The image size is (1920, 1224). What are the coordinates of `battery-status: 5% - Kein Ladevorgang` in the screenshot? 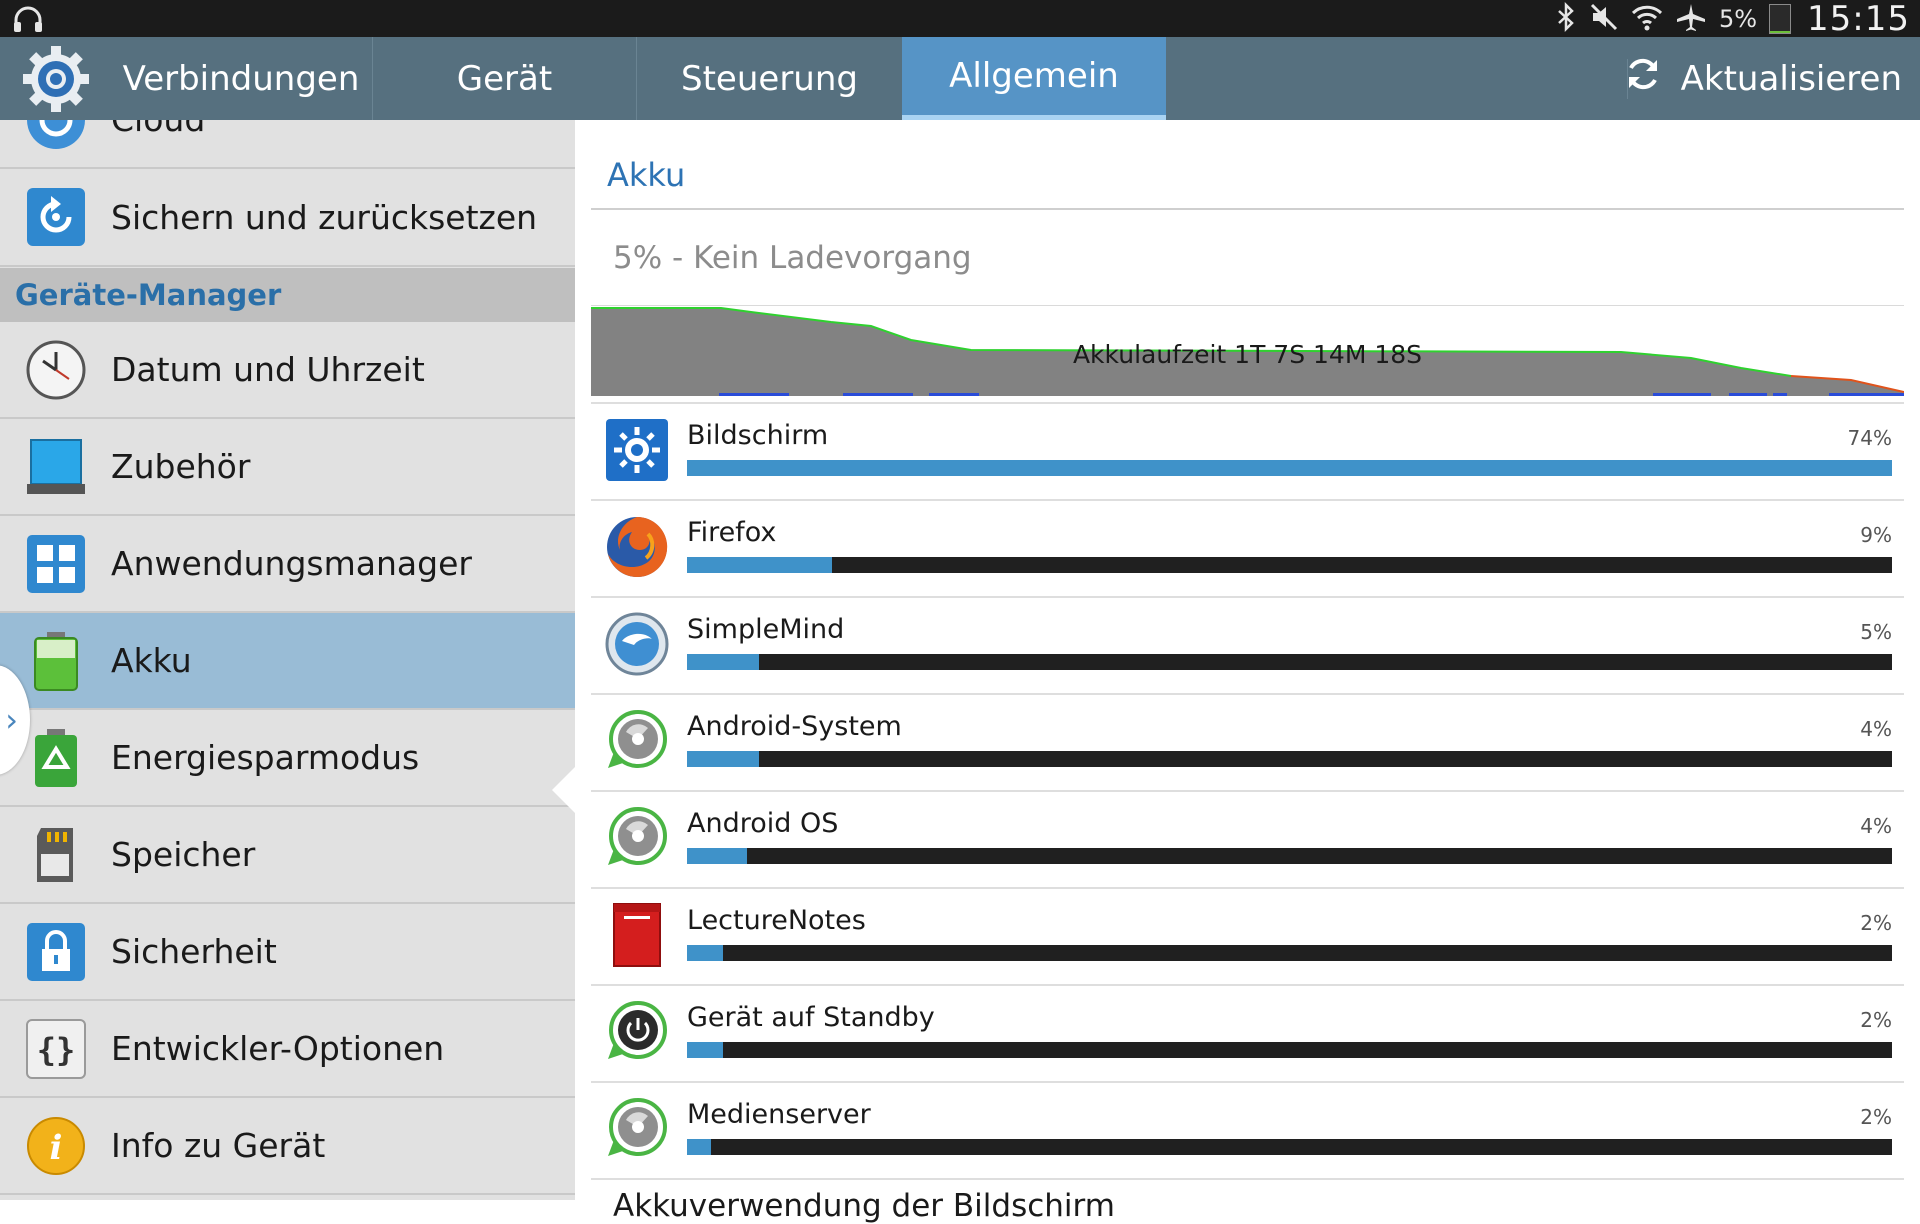 It's located at (792, 258).